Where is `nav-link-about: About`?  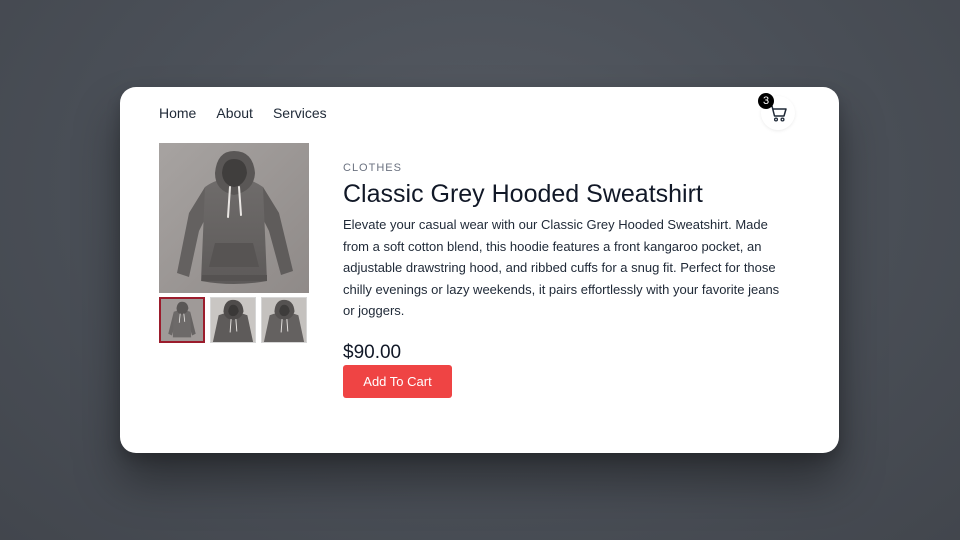
nav-link-about: About is located at coordinates (234, 113).